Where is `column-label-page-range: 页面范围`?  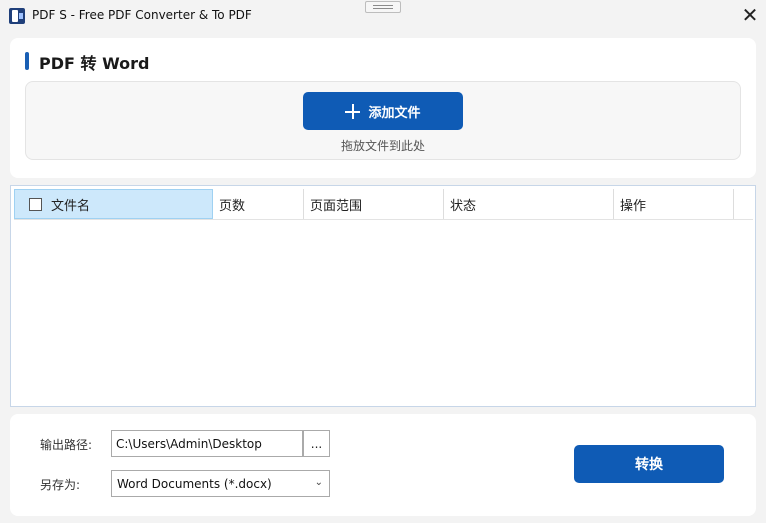 column-label-page-range: 页面范围 is located at coordinates (336, 206).